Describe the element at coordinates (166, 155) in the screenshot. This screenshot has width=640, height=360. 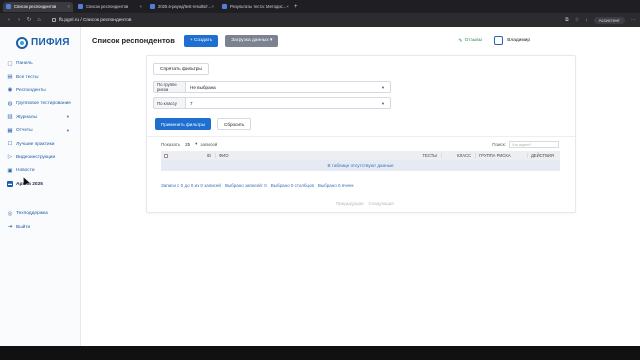
I see `select-all-checkbox` at that location.